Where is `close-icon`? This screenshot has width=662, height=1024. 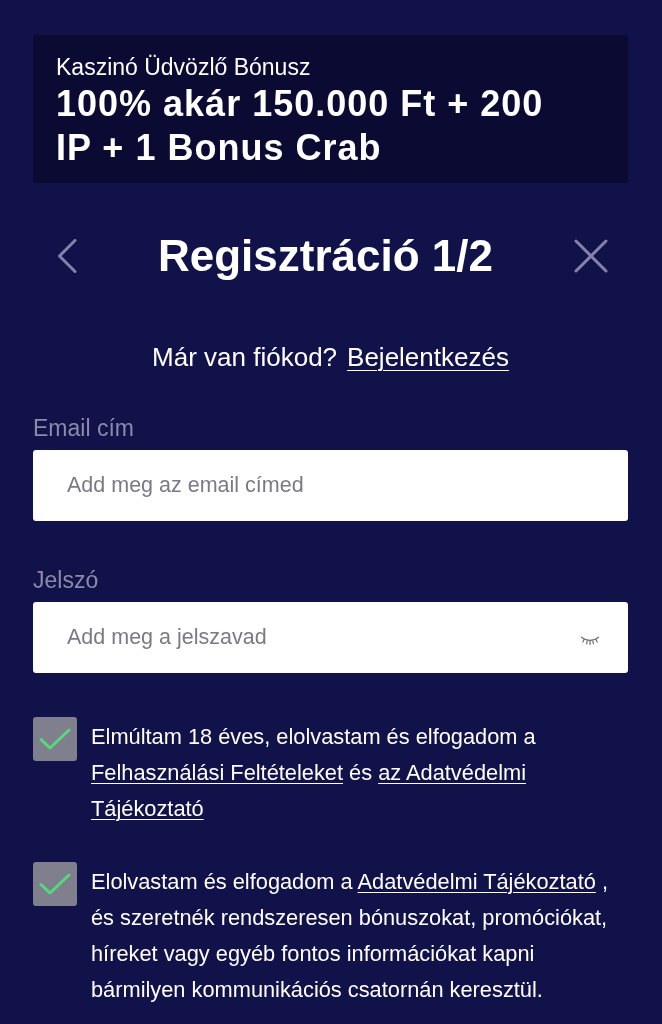
close-icon is located at coordinates (591, 256).